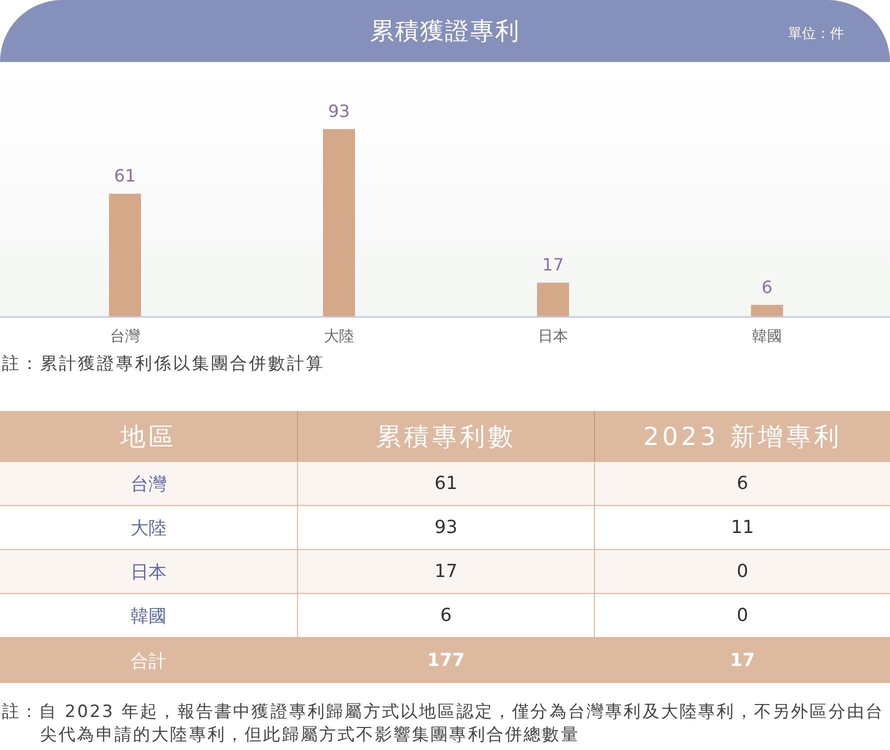 The height and width of the screenshot is (750, 890). Describe the element at coordinates (148, 660) in the screenshot. I see `total-cell: 合計` at that location.